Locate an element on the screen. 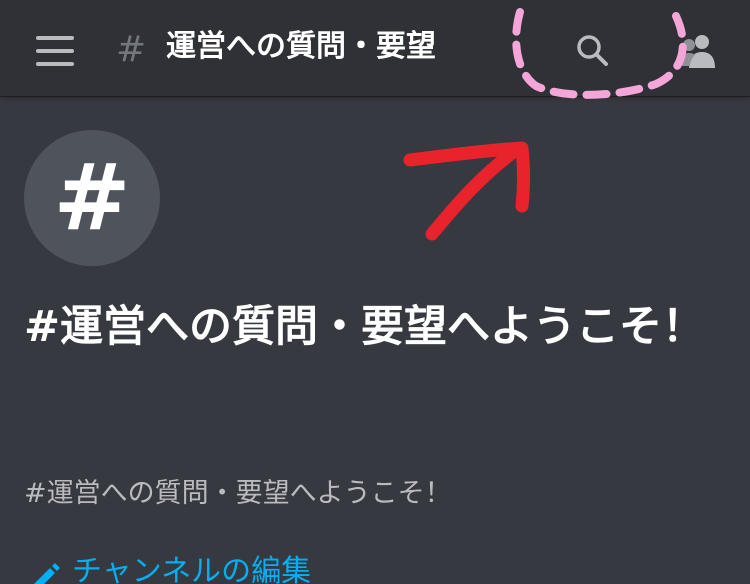 This screenshot has width=750, height=584. hamburger-menu-icon is located at coordinates (55, 51).